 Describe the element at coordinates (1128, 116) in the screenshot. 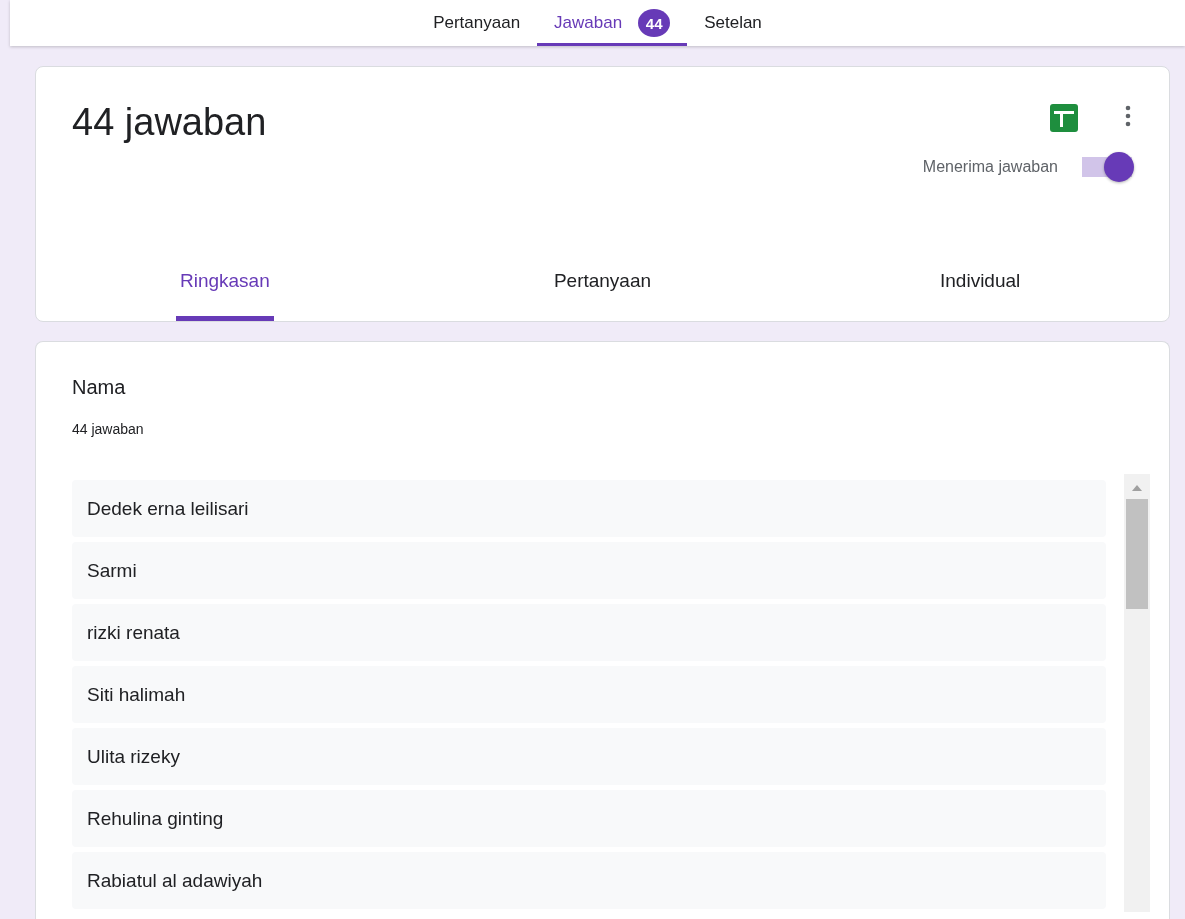

I see `more-icon` at that location.